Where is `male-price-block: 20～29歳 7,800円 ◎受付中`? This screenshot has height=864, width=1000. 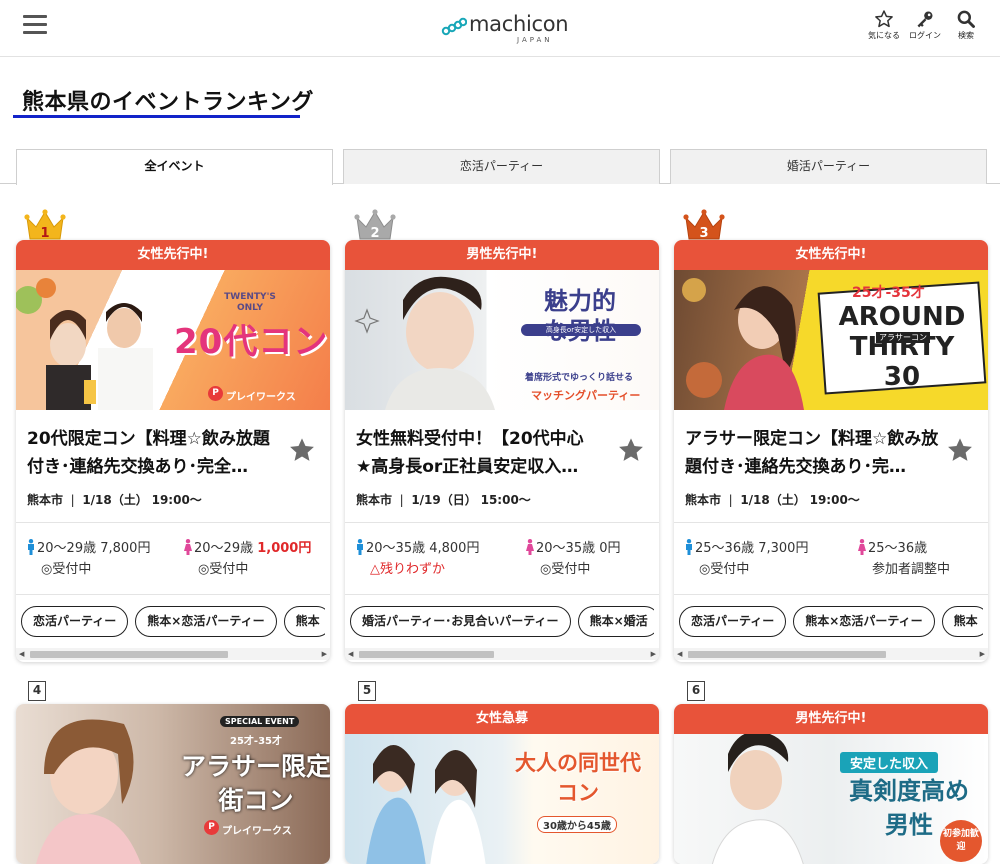
male-price-block: 20～29歳 7,800円 ◎受付中 is located at coordinates (88, 559).